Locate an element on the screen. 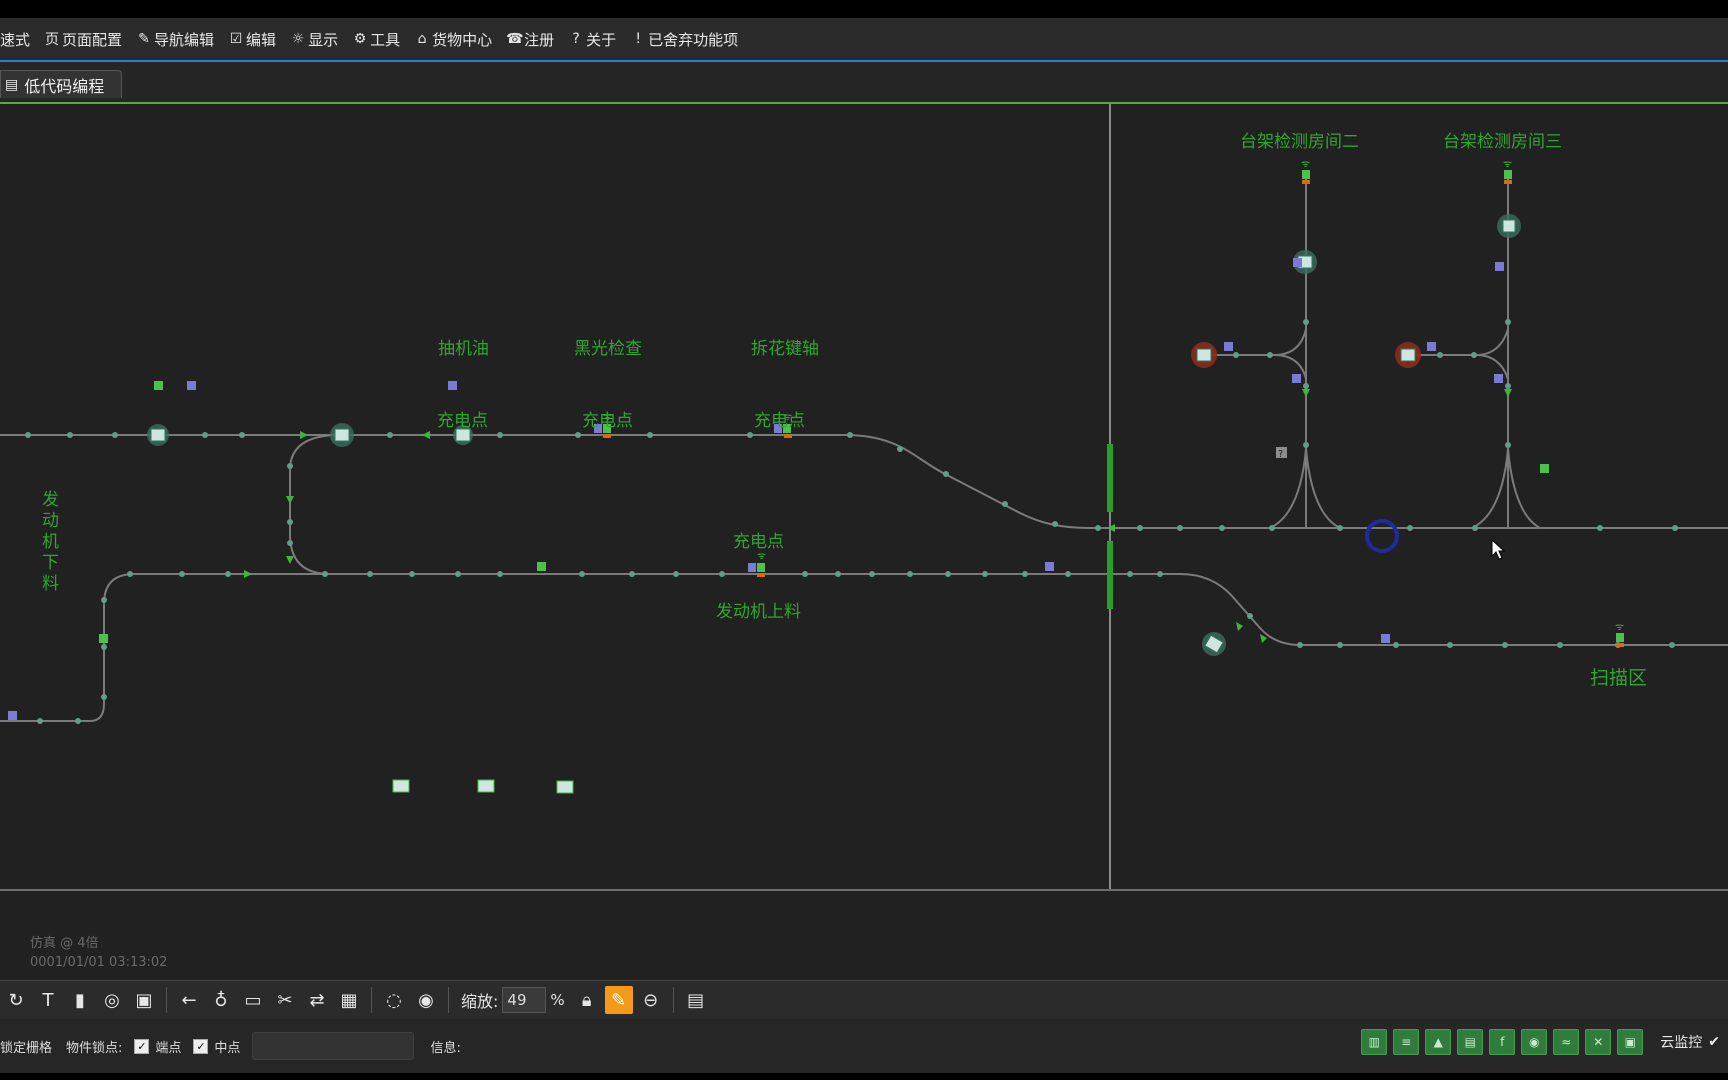 The height and width of the screenshot is (1080, 1728). lock-icon: 🔒︎ is located at coordinates (587, 1000).